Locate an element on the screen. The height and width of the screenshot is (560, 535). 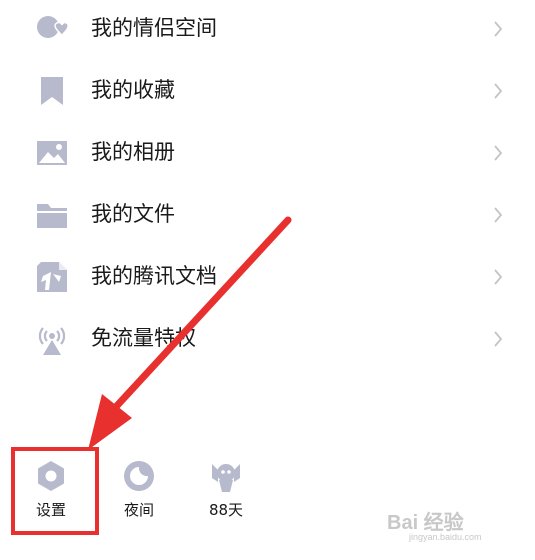
night-mode-button: 夜间 is located at coordinates (139, 492).